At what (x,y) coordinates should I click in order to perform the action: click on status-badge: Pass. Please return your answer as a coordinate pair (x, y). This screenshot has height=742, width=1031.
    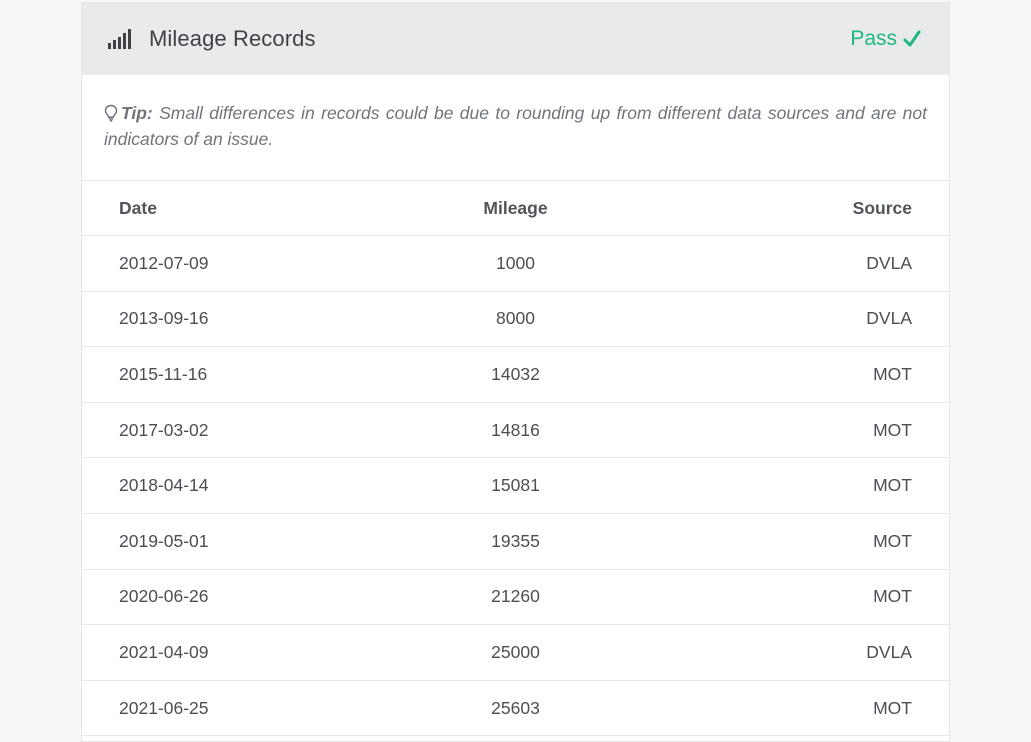
    Looking at the image, I should click on (885, 39).